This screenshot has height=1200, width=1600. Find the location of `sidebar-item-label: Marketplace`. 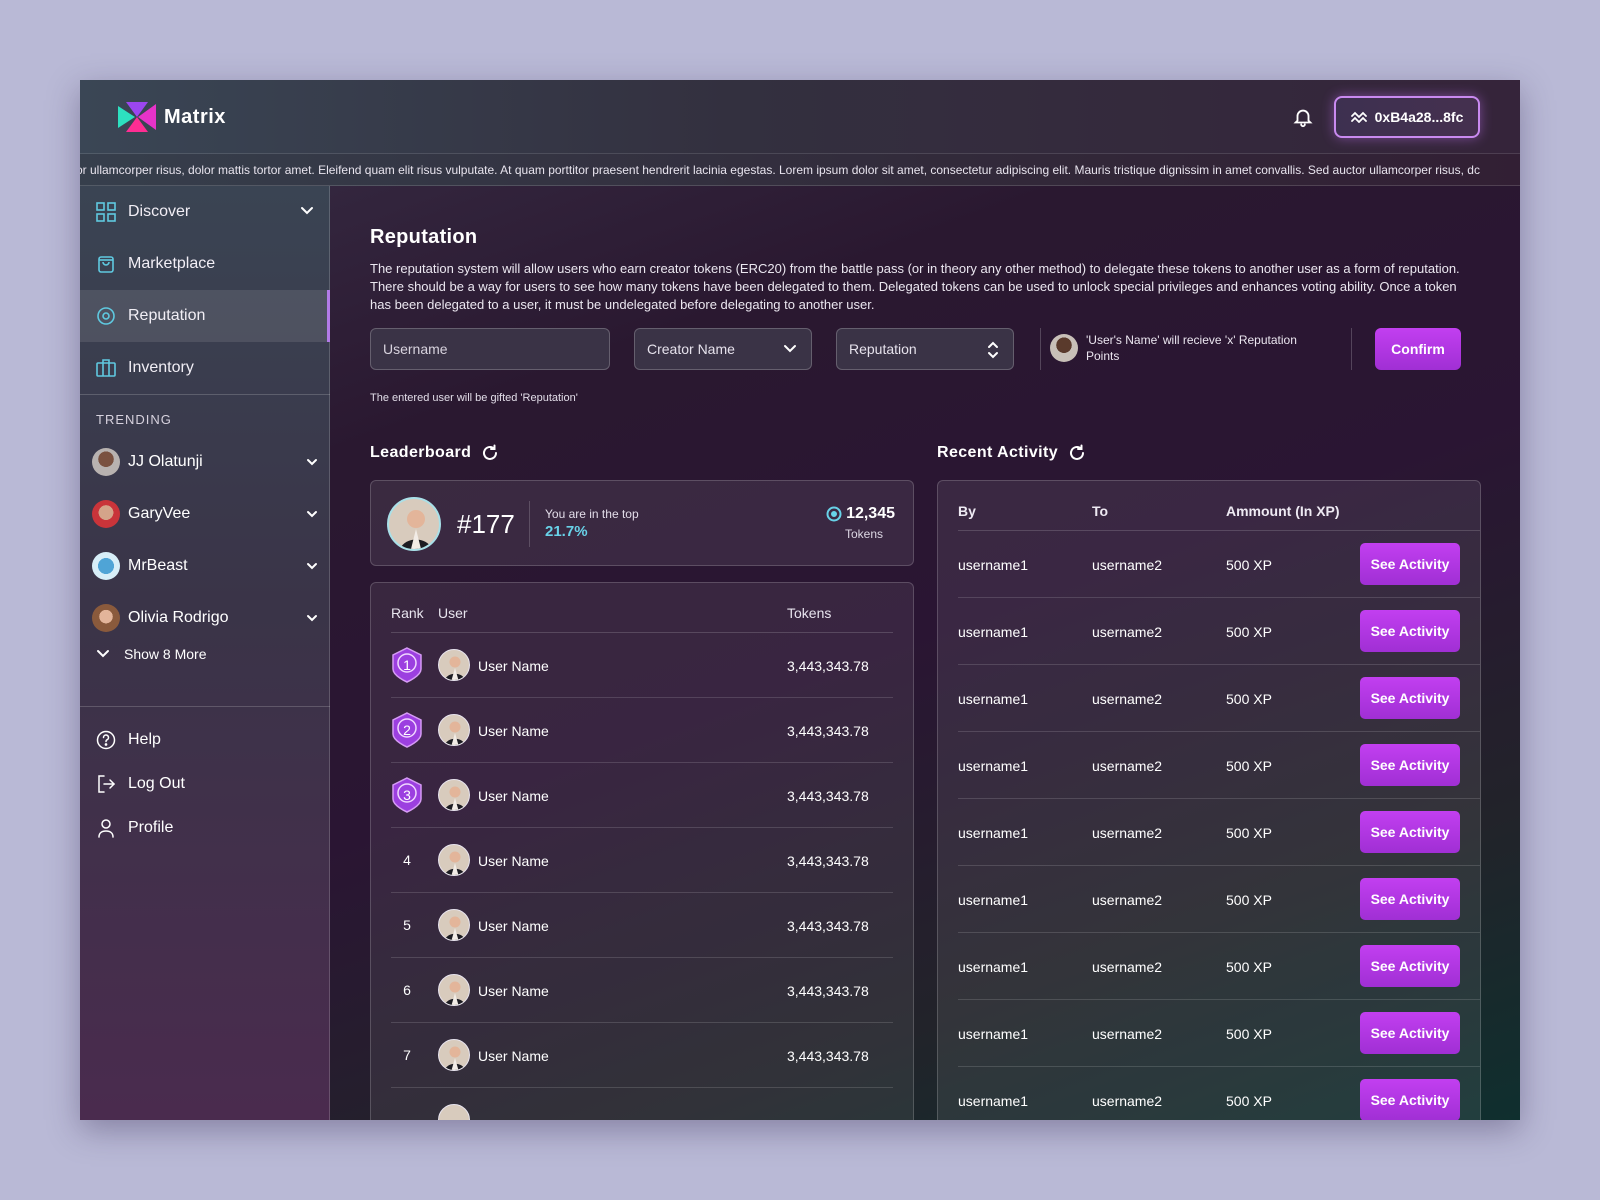

sidebar-item-label: Marketplace is located at coordinates (172, 263).